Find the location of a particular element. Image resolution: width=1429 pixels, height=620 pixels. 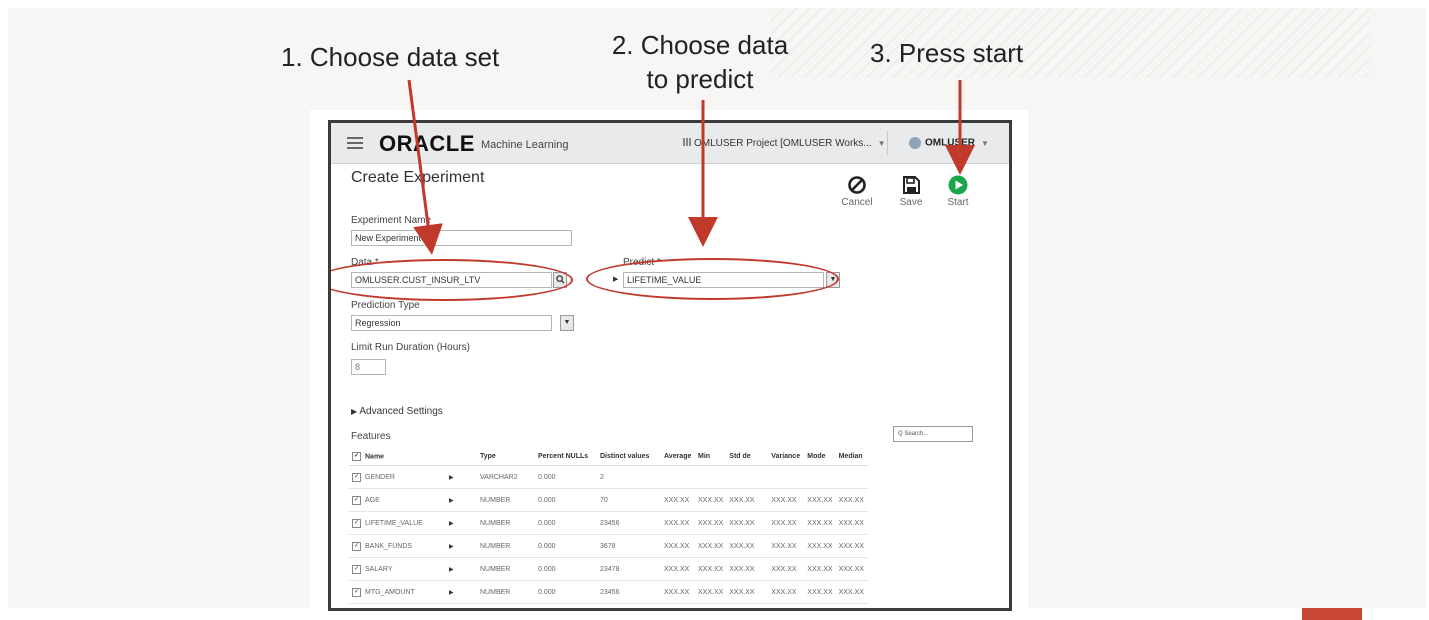

arrow-step1 is located at coordinates (425, 167).